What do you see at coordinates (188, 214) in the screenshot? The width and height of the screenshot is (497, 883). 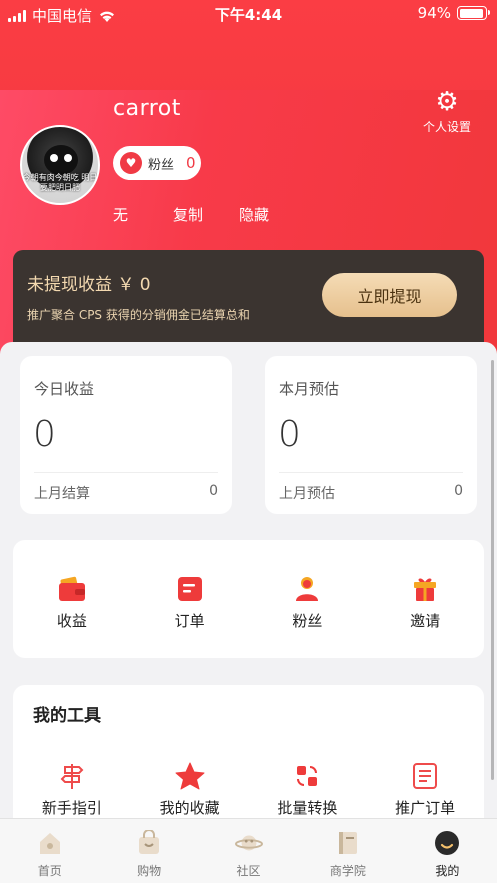 I see `copy-button: 复制` at bounding box center [188, 214].